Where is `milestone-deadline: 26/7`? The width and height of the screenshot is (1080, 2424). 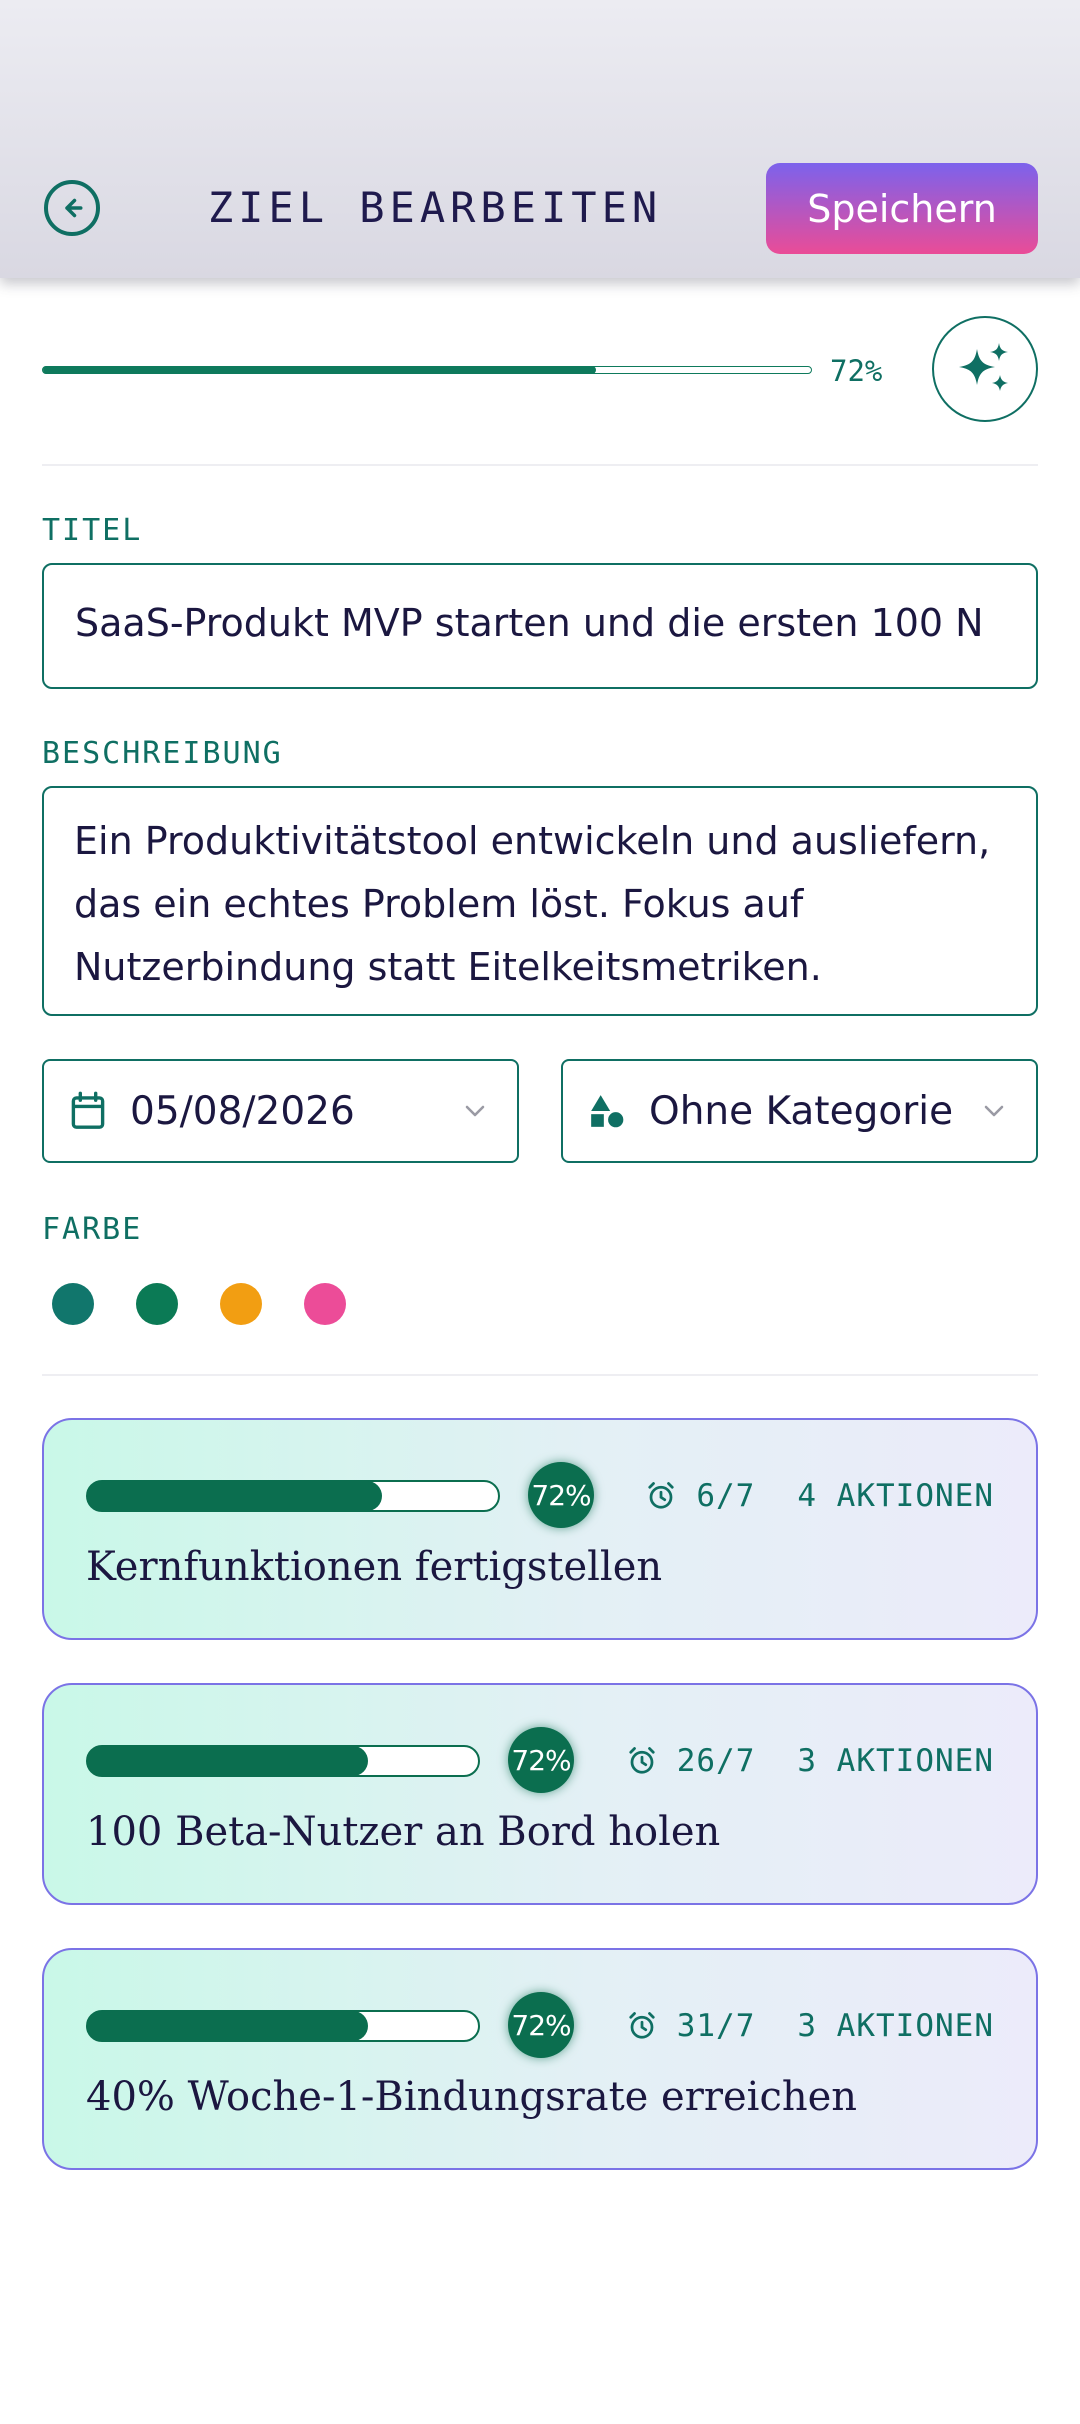
milestone-deadline: 26/7 is located at coordinates (716, 1761).